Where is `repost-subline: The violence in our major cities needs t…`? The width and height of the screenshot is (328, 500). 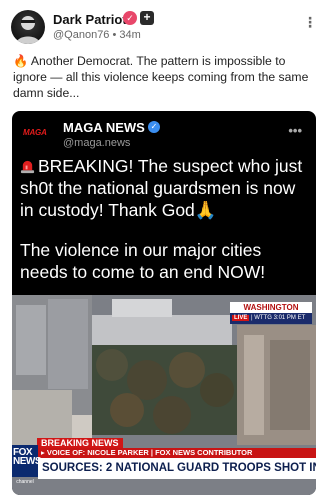 repost-subline: The violence in our major cities needs t… is located at coordinates (143, 261).